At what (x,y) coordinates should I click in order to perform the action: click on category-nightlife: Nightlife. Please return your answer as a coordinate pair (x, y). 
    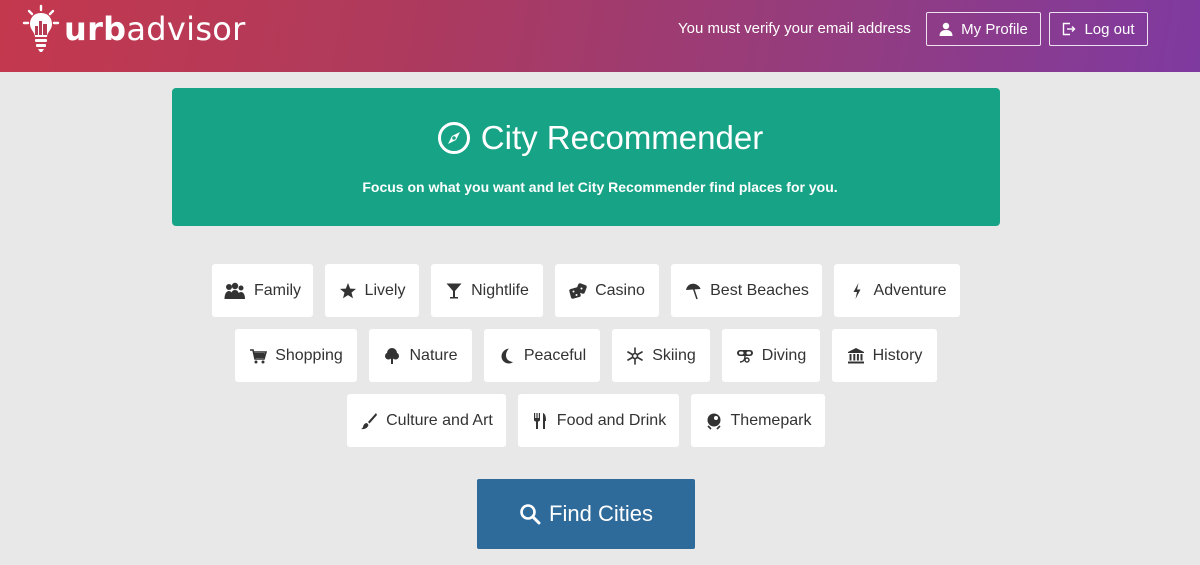
    Looking at the image, I should click on (487, 290).